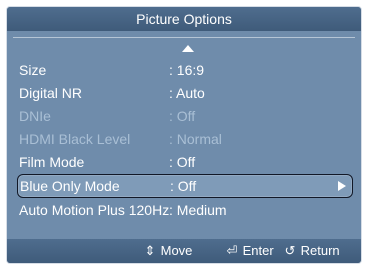 The width and height of the screenshot is (368, 268). I want to click on return-hint: ↺ Return, so click(311, 251).